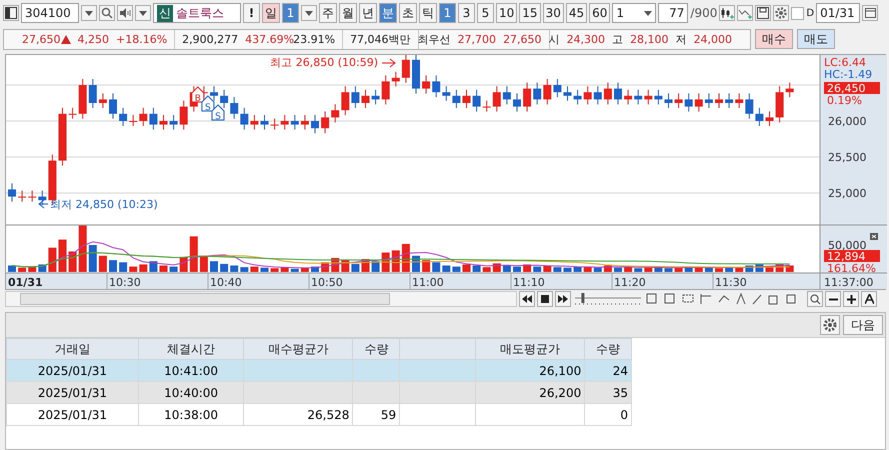 This screenshot has width=889, height=450. Describe the element at coordinates (290, 13) in the screenshot. I see `day-count-field: 1` at that location.